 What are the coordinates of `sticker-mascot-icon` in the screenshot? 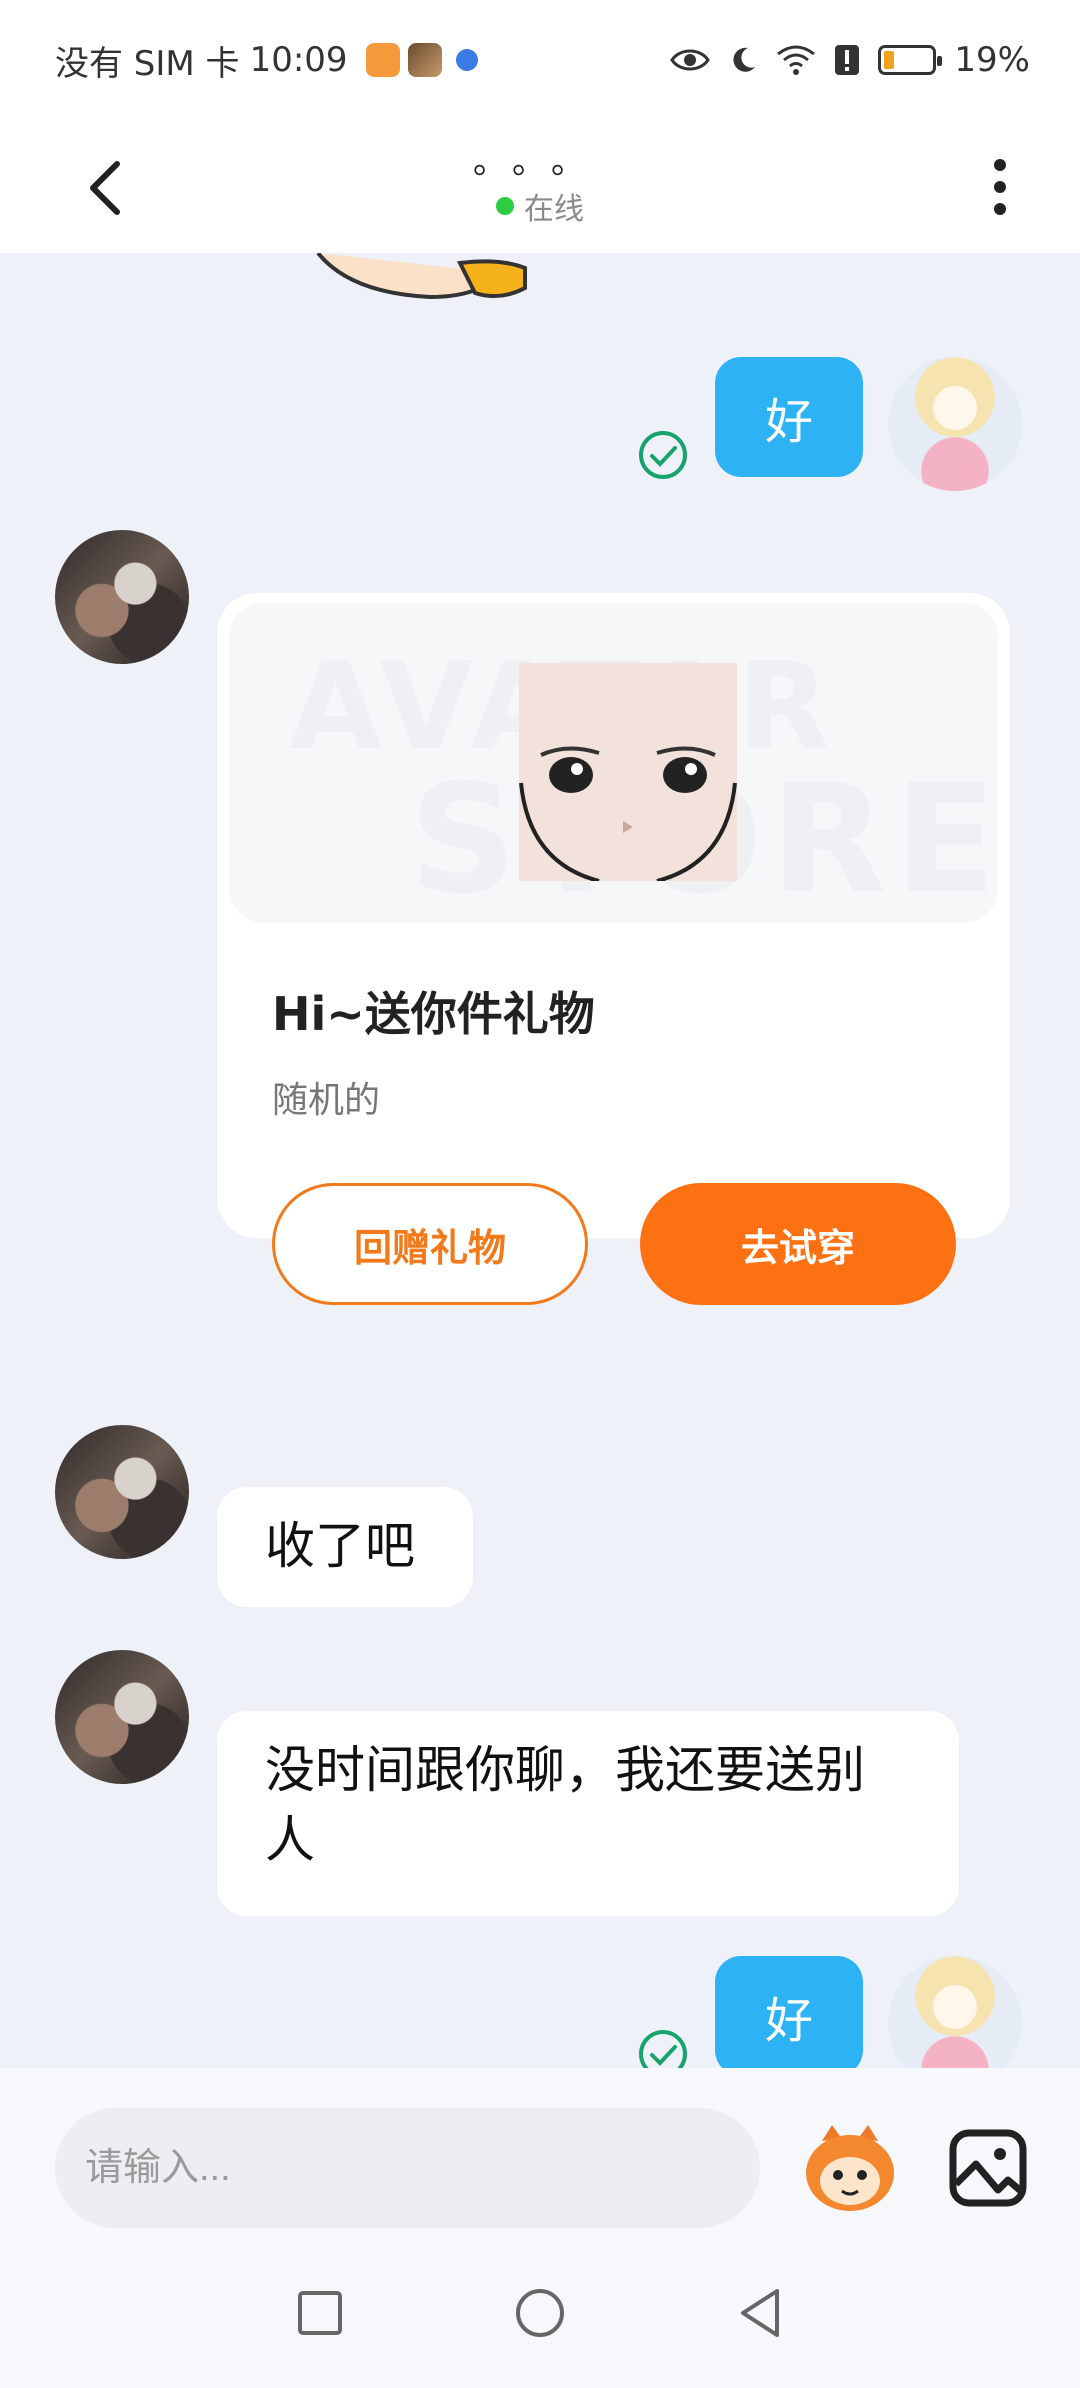 It's located at (850, 2168).